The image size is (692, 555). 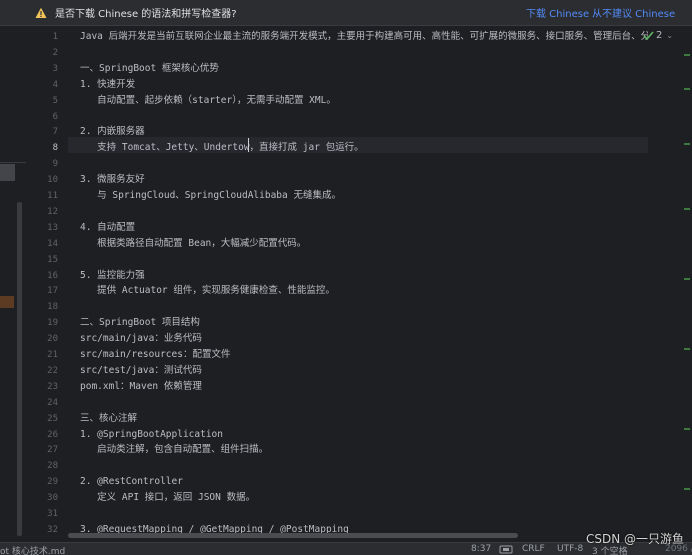 What do you see at coordinates (41, 12) in the screenshot?
I see `warning-icon` at bounding box center [41, 12].